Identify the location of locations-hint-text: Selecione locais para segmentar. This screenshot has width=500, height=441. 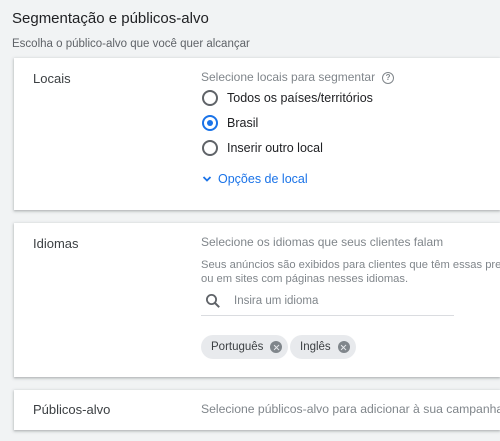
(288, 77).